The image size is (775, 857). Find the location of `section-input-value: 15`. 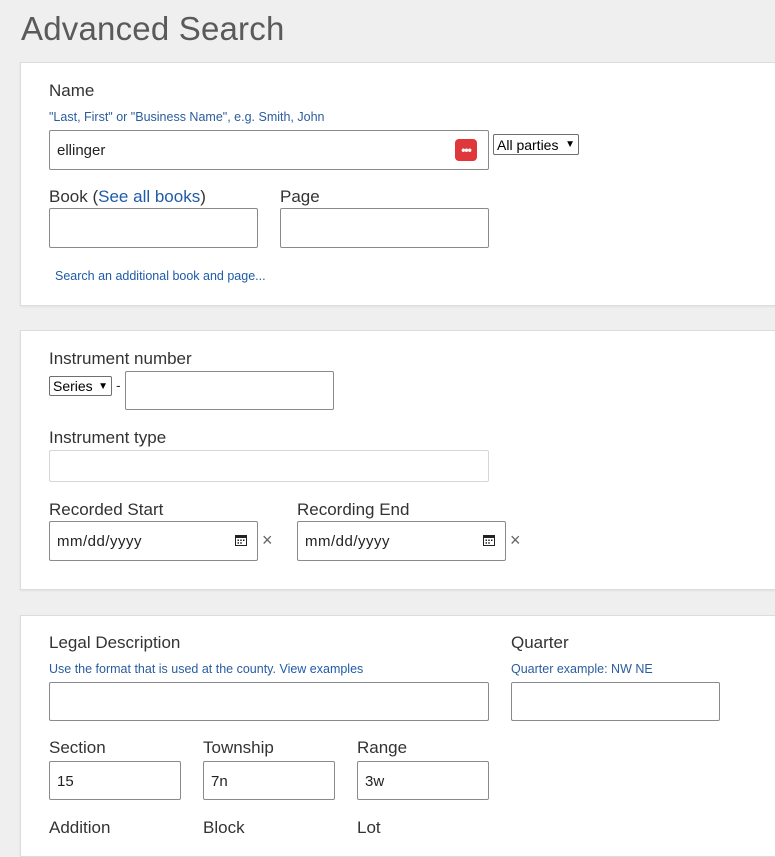

section-input-value: 15 is located at coordinates (65, 781).